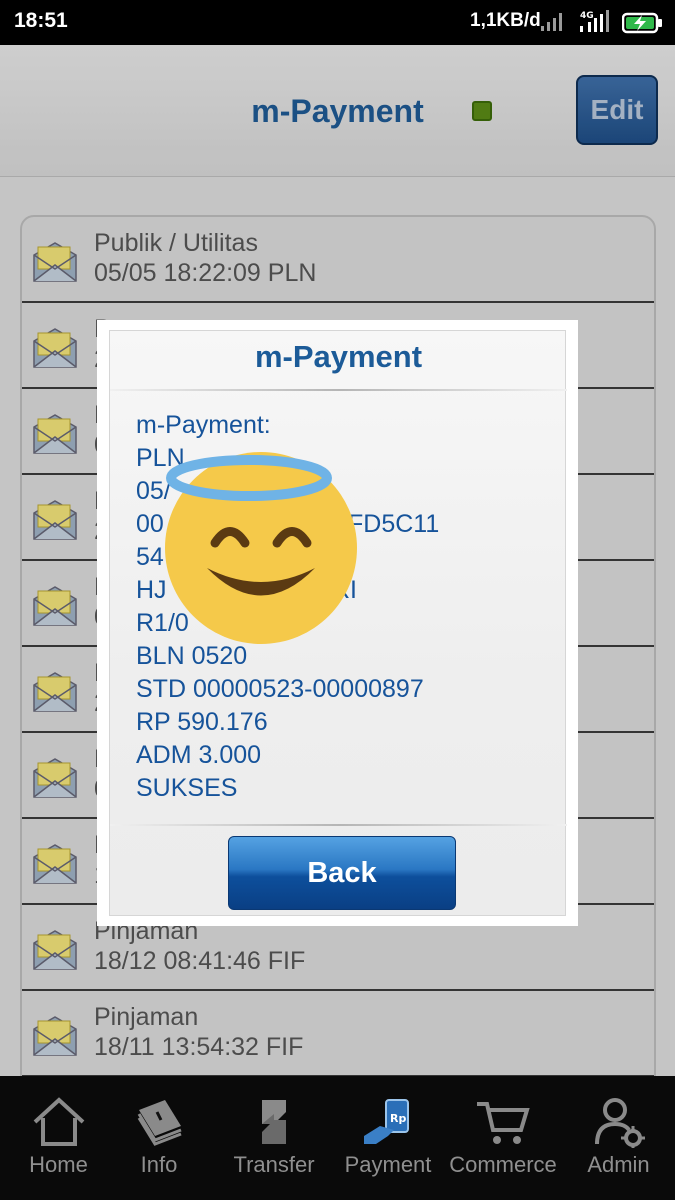 This screenshot has height=1200, width=675. I want to click on nav-info: Info, so click(159, 1138).